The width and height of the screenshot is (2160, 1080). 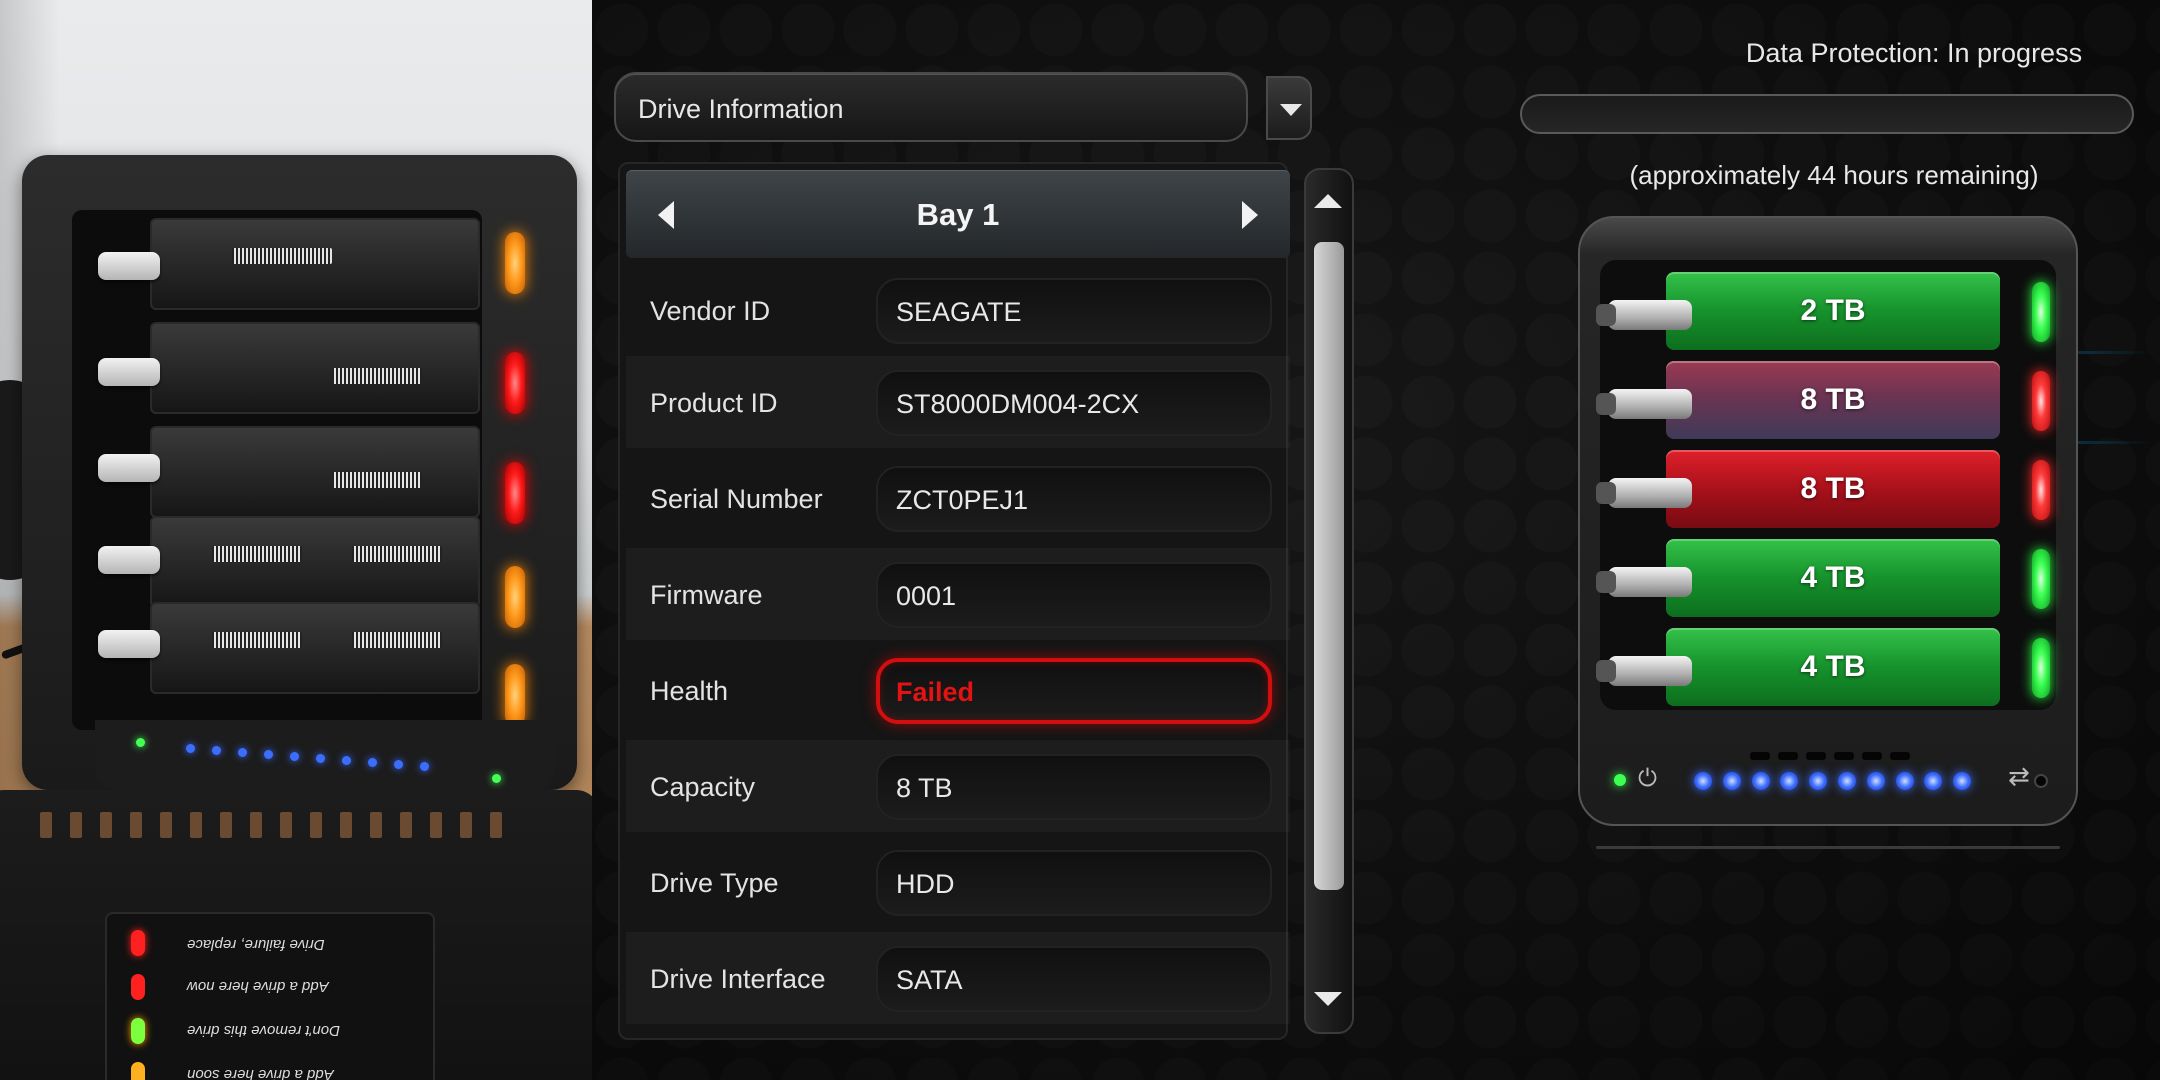 I want to click on field-value-box: 8 TB, so click(x=1074, y=787).